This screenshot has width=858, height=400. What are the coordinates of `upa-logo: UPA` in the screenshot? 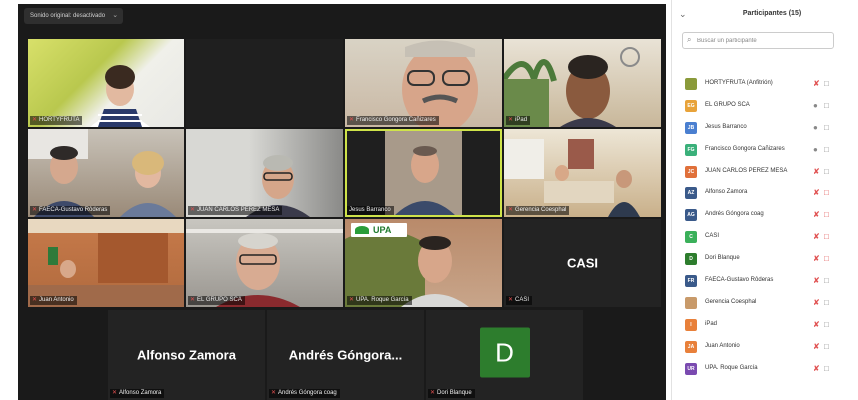 It's located at (379, 230).